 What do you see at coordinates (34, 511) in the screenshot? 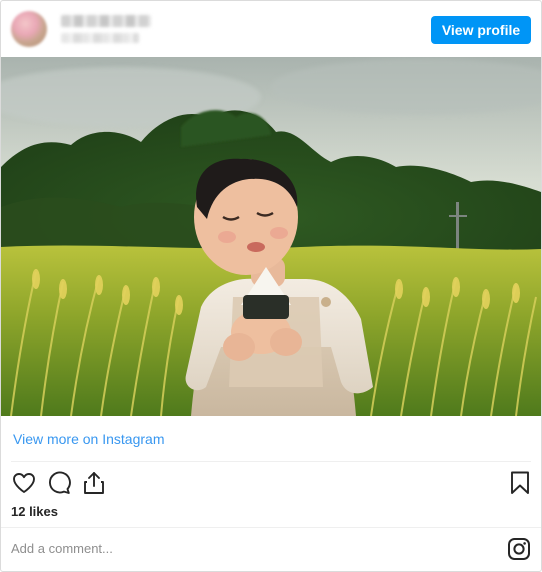
I see `likes-count: 12 likes` at bounding box center [34, 511].